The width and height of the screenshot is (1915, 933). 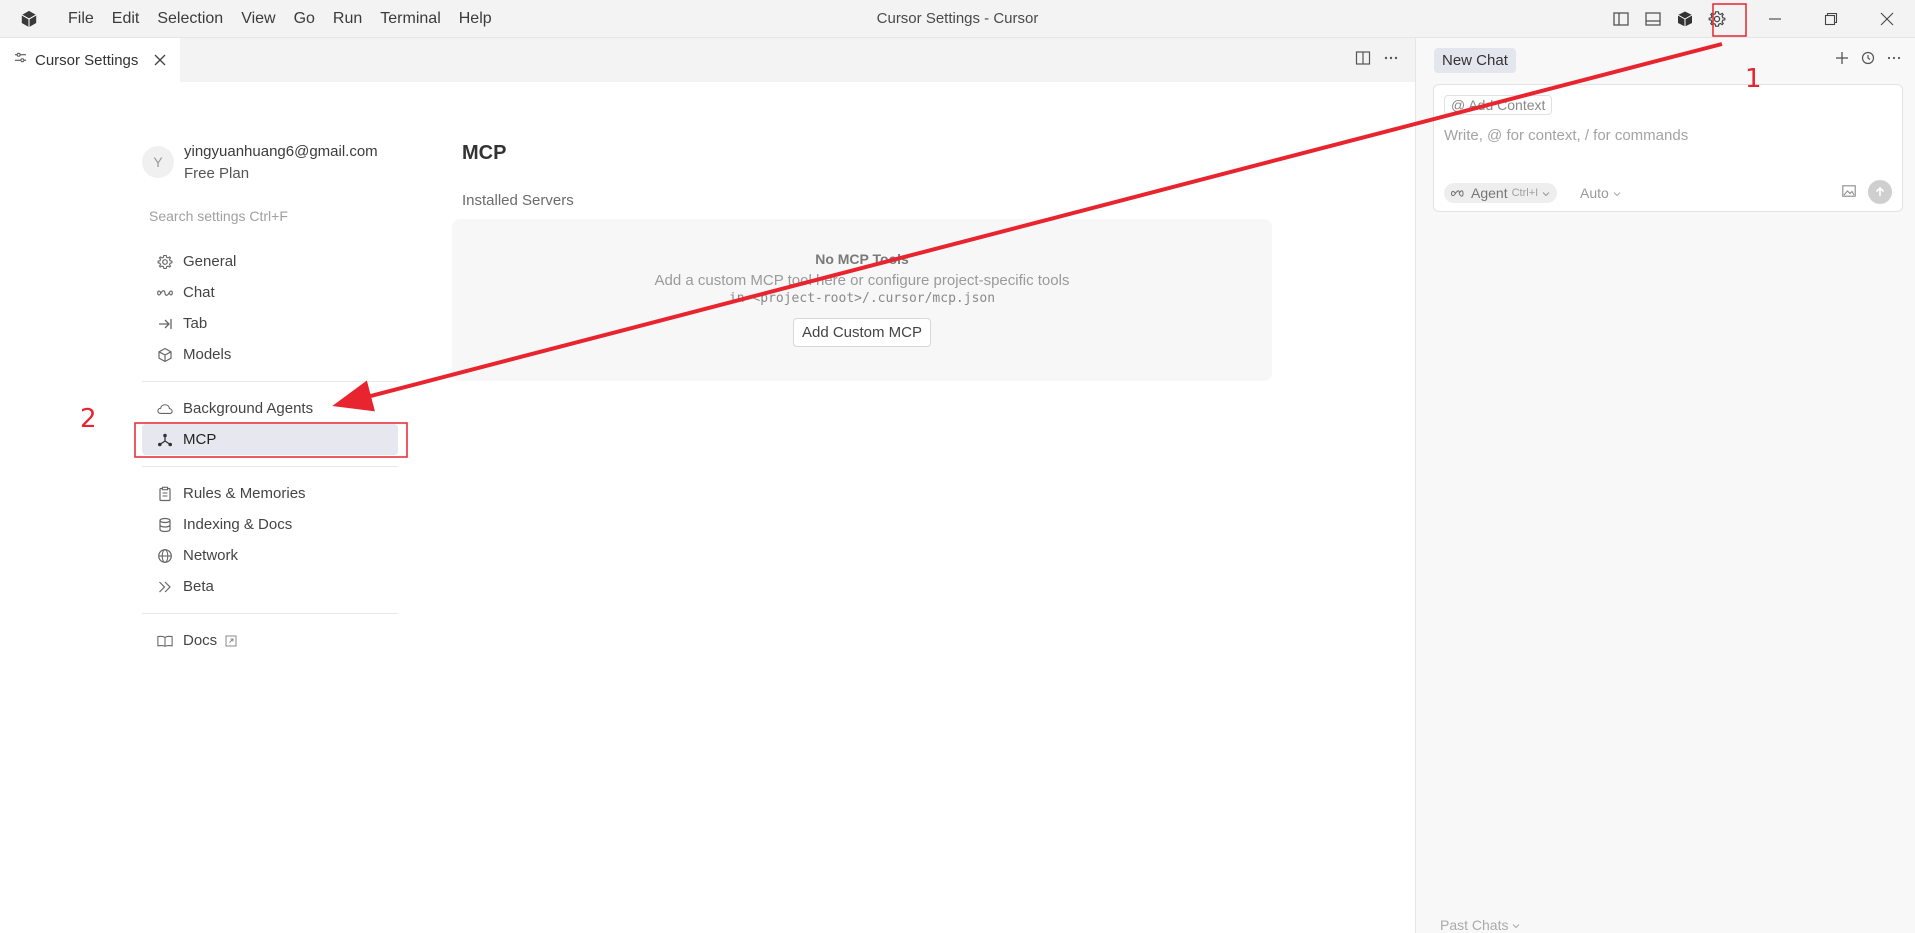 I want to click on model-select: Auto, so click(x=1600, y=193).